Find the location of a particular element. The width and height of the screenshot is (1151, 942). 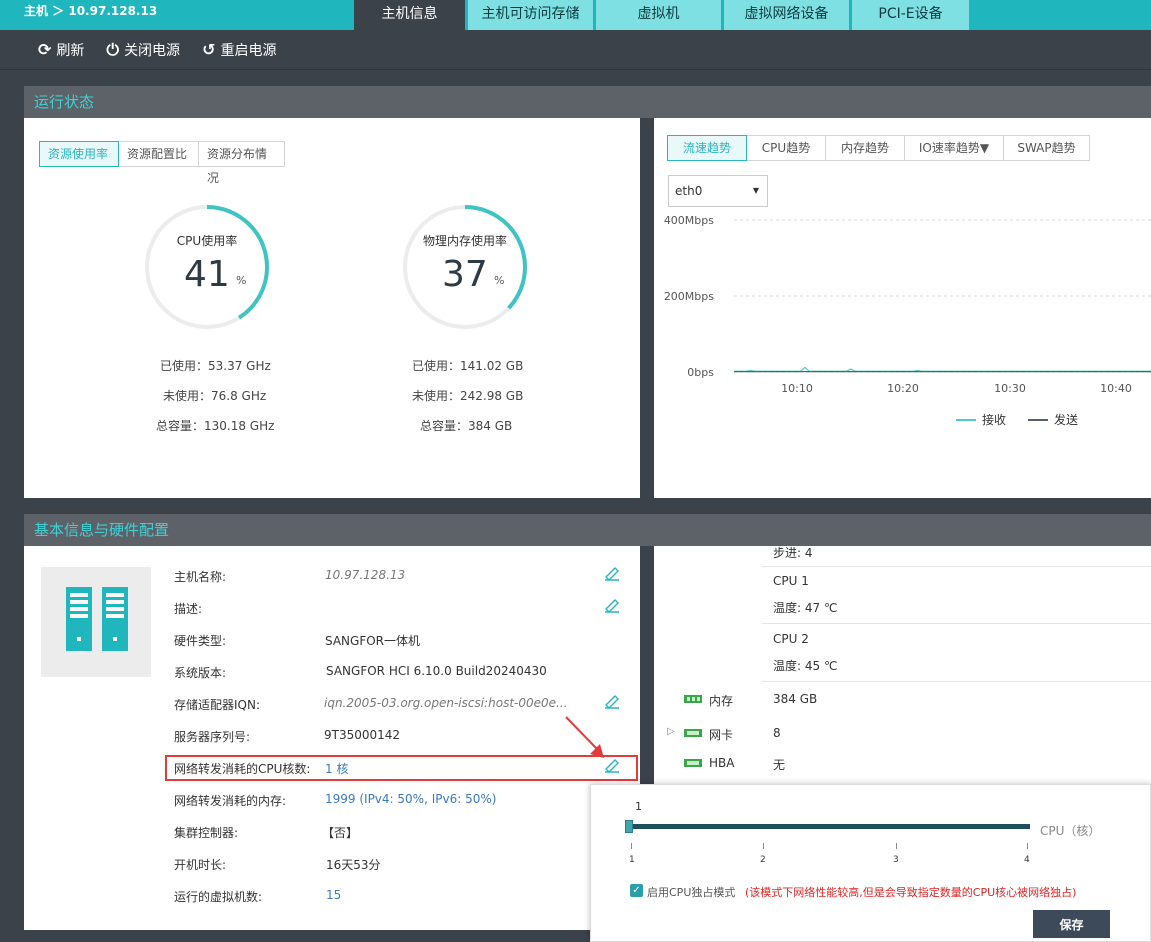

edit-iqn-icon is located at coordinates (612, 702).